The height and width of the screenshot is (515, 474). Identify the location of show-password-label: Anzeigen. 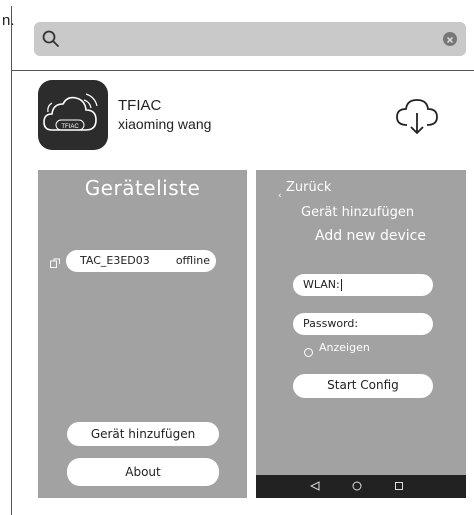
(344, 347).